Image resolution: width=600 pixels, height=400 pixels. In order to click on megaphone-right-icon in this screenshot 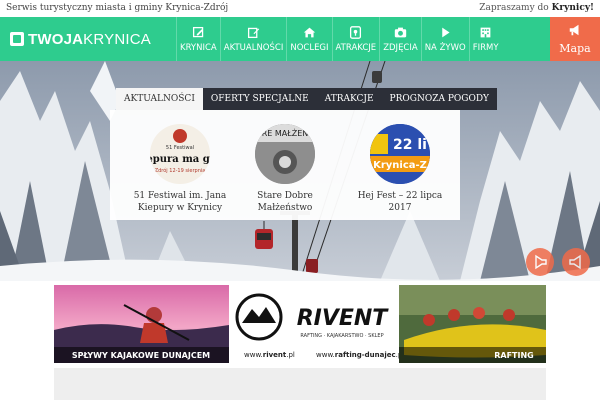, I will do `click(575, 262)`.